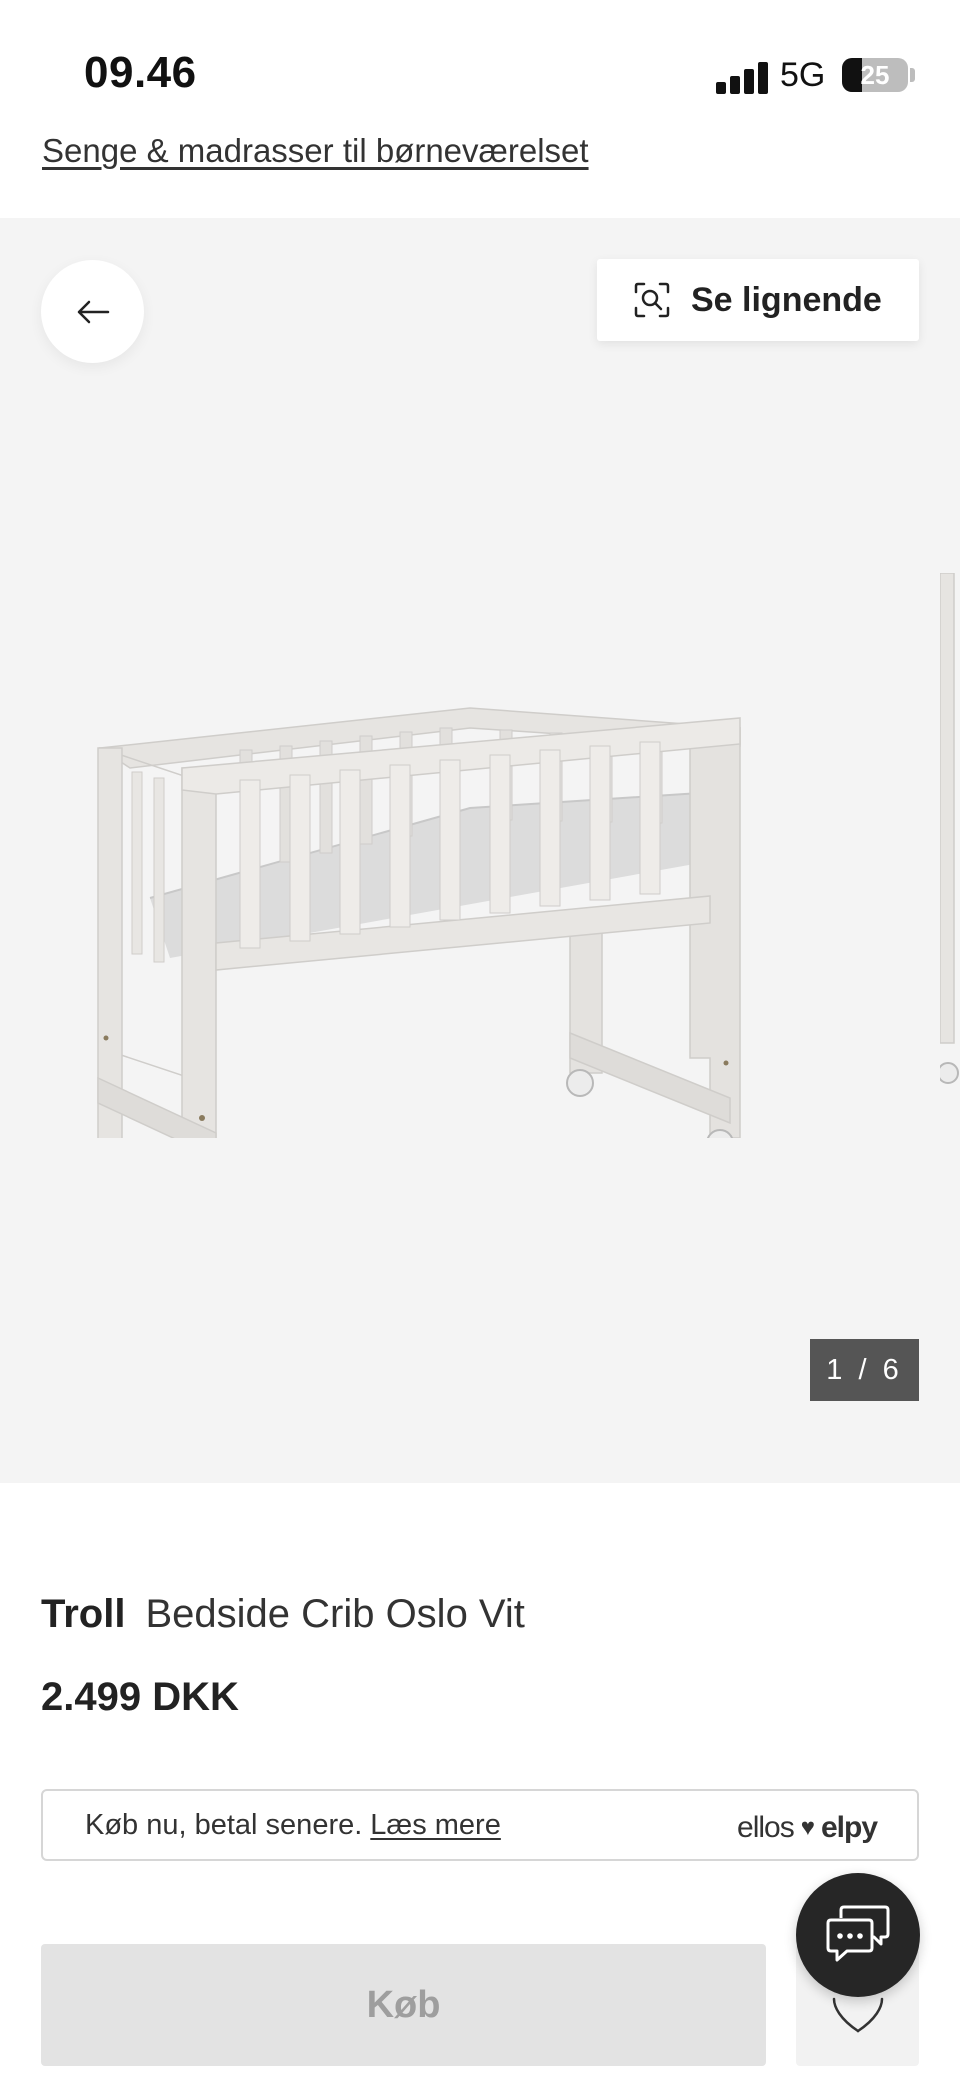 The height and width of the screenshot is (2079, 960). What do you see at coordinates (435, 1825) in the screenshot?
I see `read-more-link: Læs mere` at bounding box center [435, 1825].